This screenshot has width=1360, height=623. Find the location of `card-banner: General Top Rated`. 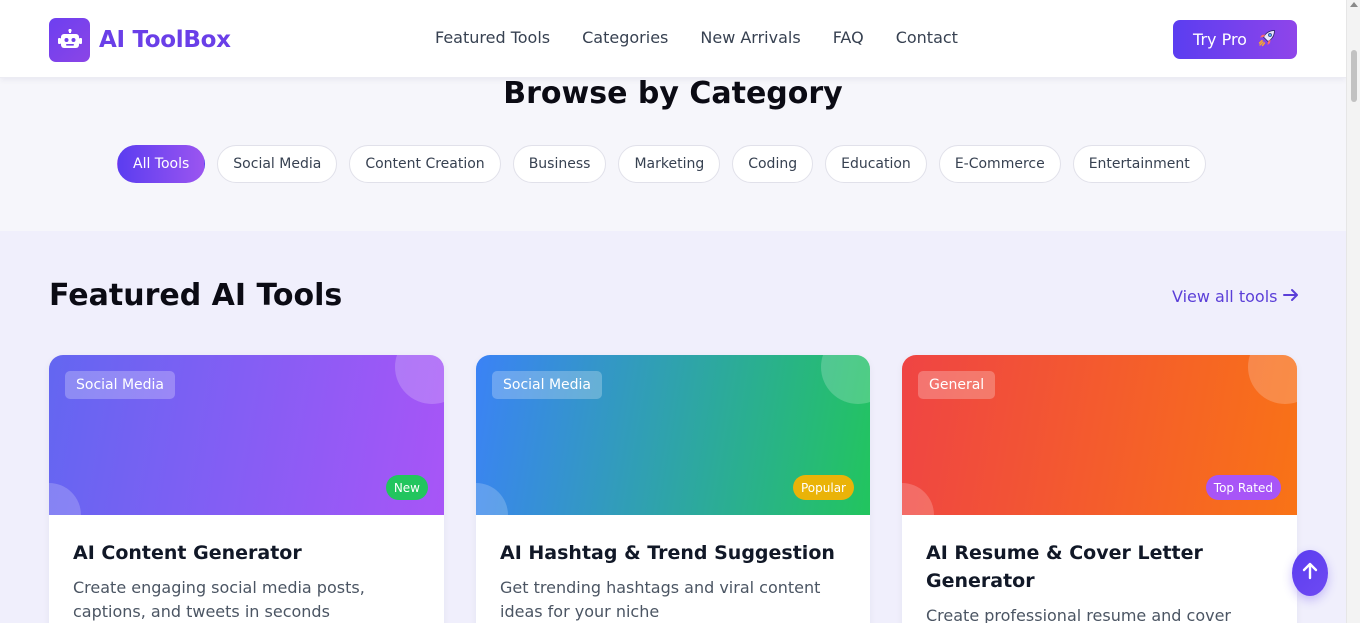

card-banner: General Top Rated is located at coordinates (1099, 435).